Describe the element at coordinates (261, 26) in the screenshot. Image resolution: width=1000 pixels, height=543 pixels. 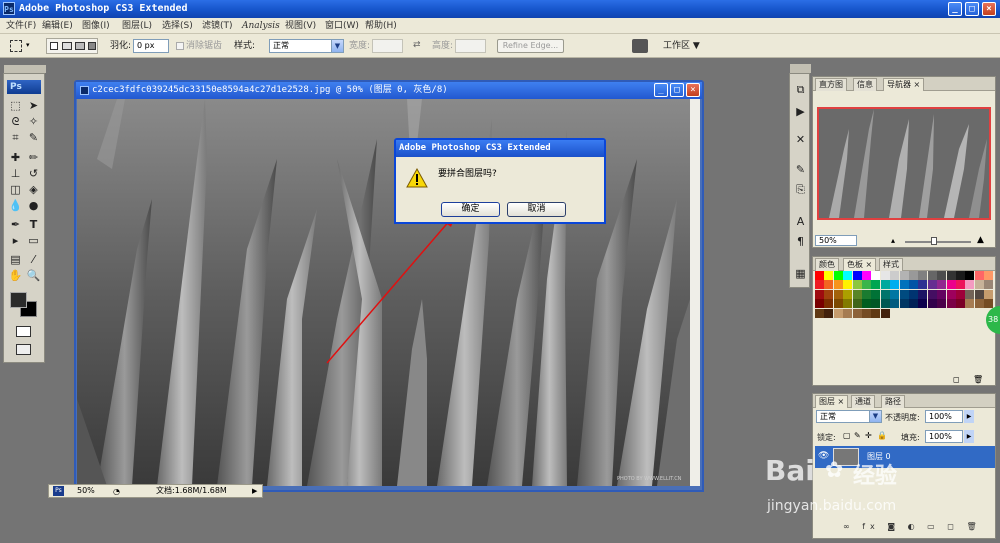
I see `menu-analysis: Analysis` at that location.